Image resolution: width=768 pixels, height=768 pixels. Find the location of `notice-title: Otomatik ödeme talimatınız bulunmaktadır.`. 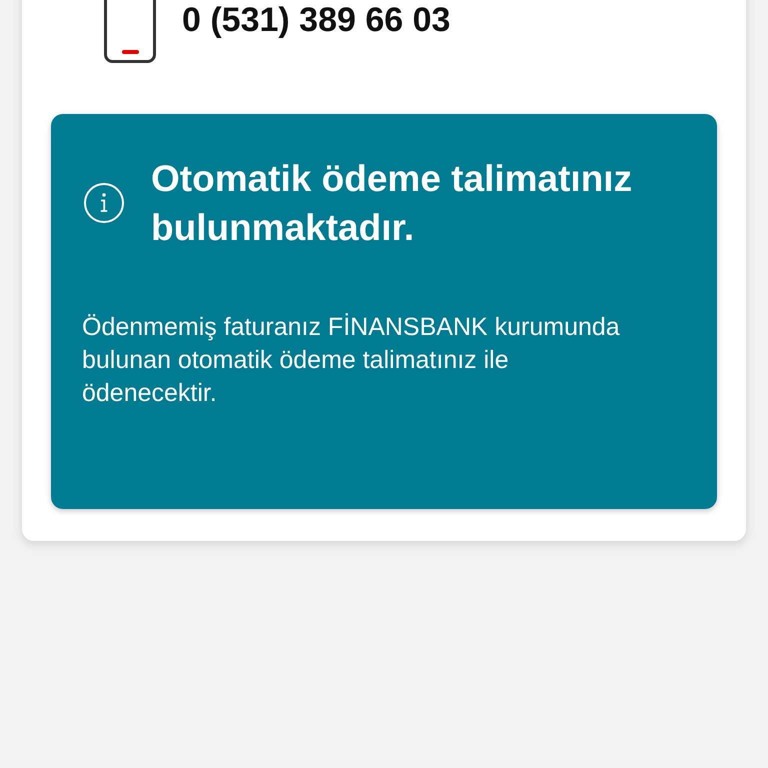

notice-title: Otomatik ödeme talimatınız bulunmaktadır. is located at coordinates (392, 203).